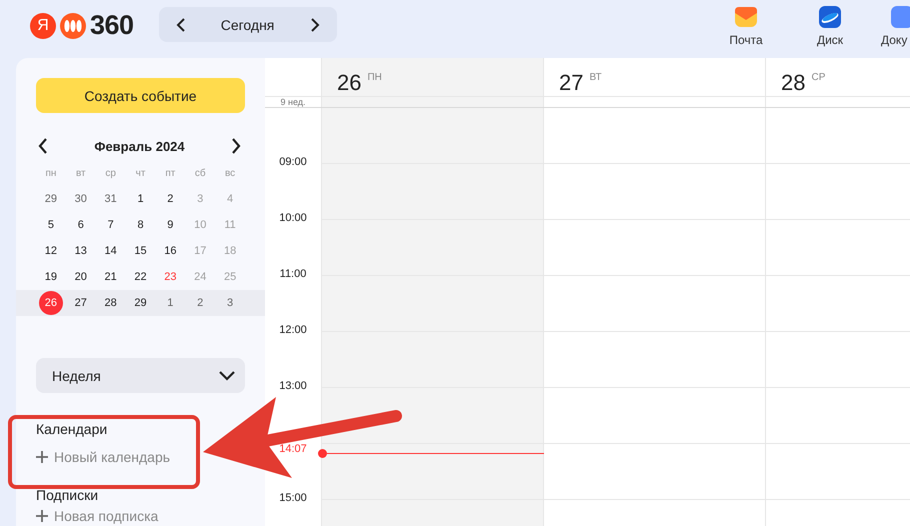 The image size is (910, 526). Describe the element at coordinates (110, 277) in the screenshot. I see `calendar-day: 21` at that location.